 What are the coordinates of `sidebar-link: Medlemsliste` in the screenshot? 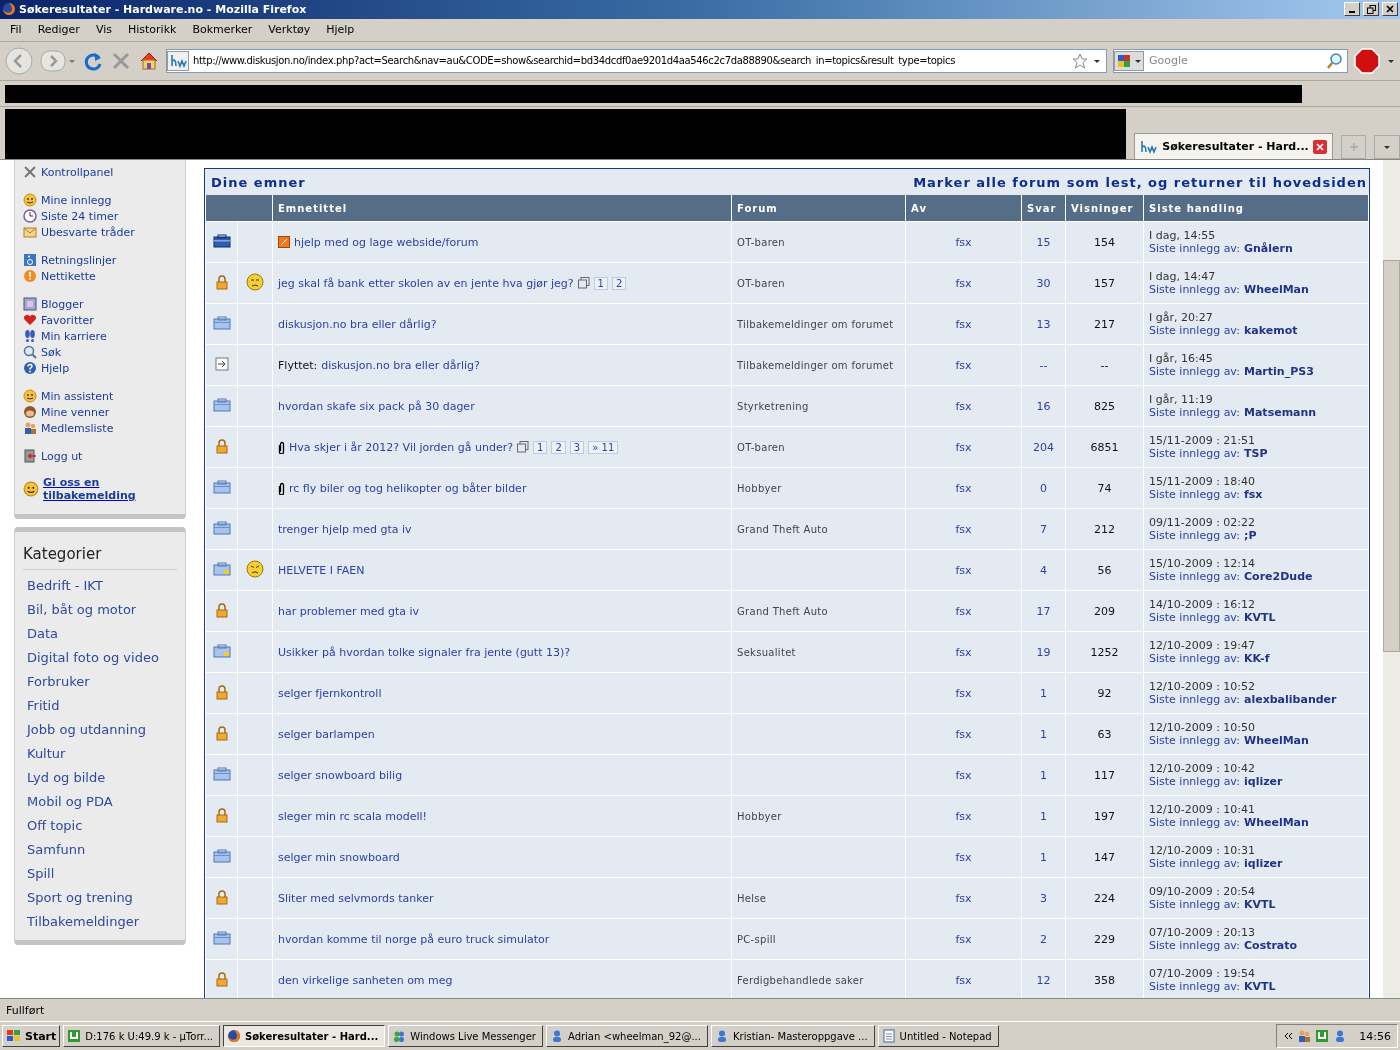 It's located at (100, 428).